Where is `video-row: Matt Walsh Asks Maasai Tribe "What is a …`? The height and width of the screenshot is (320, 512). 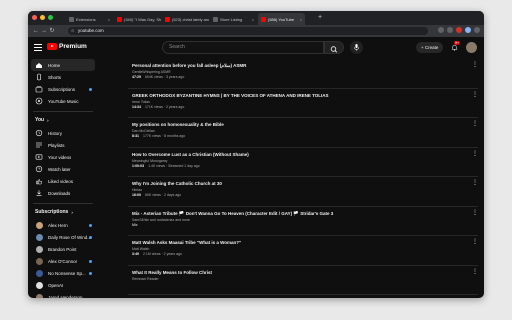 video-row: Matt Walsh Asks Maasai Tribe "What is a … is located at coordinates (303, 251).